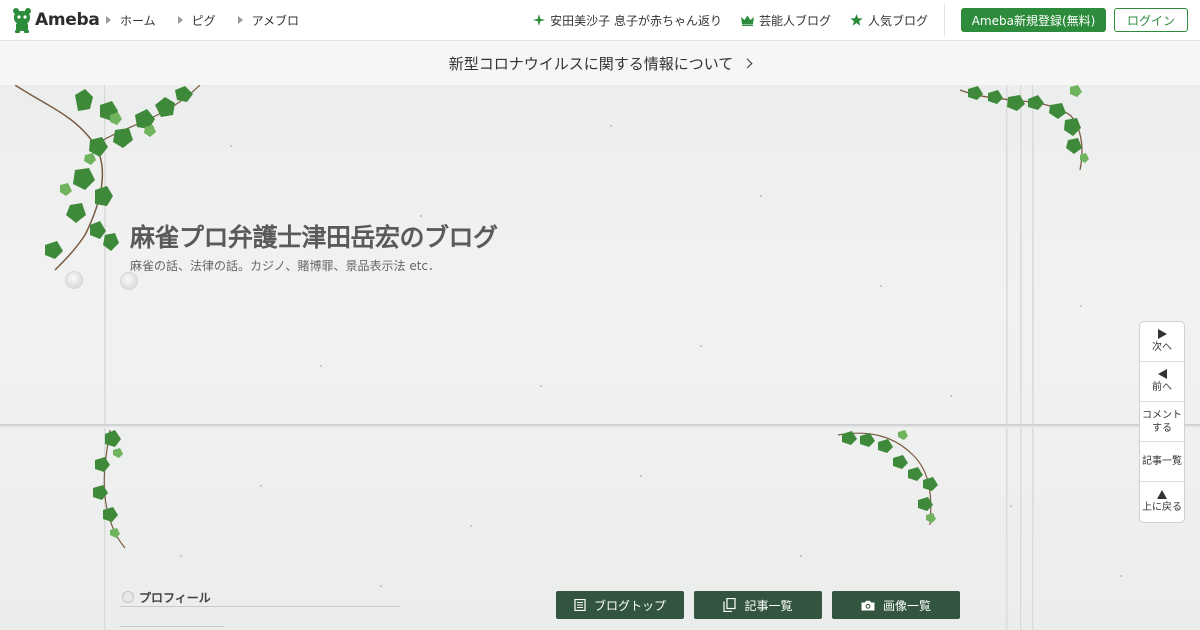 The image size is (1200, 630). What do you see at coordinates (203, 20) in the screenshot?
I see `nav-pigg-label: ピグ` at bounding box center [203, 20].